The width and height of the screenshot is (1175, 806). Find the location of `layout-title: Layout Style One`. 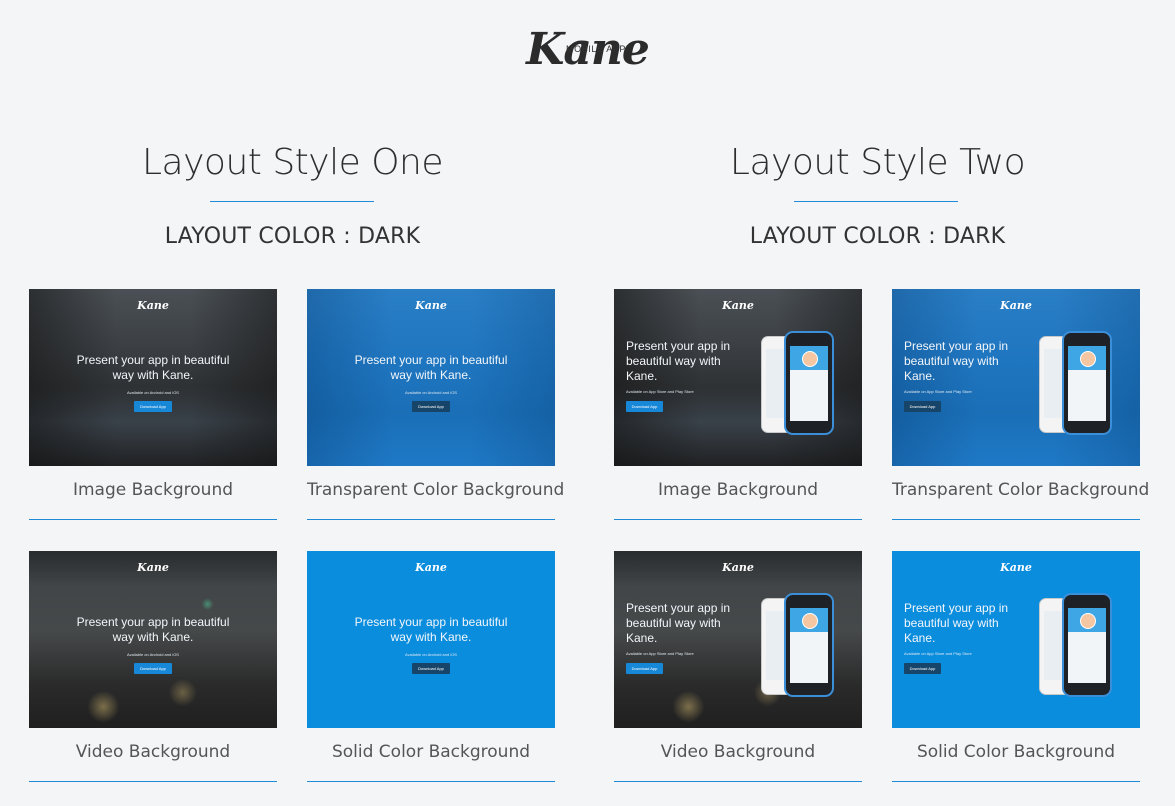

layout-title: Layout Style One is located at coordinates (293, 162).